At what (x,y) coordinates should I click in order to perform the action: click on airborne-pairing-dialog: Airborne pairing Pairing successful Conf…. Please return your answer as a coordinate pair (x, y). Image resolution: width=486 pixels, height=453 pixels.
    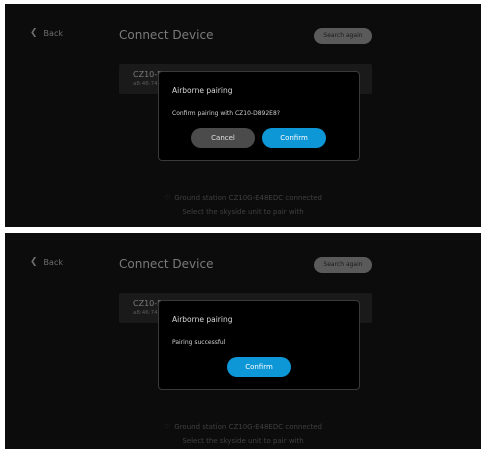
    Looking at the image, I should click on (259, 345).